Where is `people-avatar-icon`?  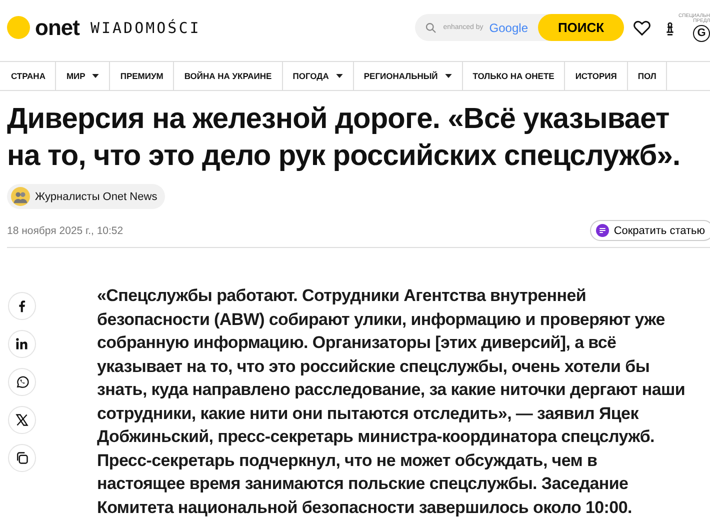
people-avatar-icon is located at coordinates (20, 196).